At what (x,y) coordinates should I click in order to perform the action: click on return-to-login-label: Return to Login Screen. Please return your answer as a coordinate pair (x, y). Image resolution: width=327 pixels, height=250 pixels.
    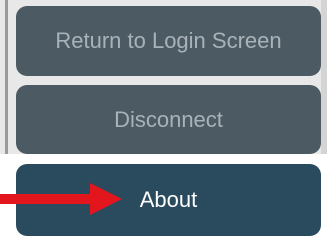
    Looking at the image, I should click on (168, 40).